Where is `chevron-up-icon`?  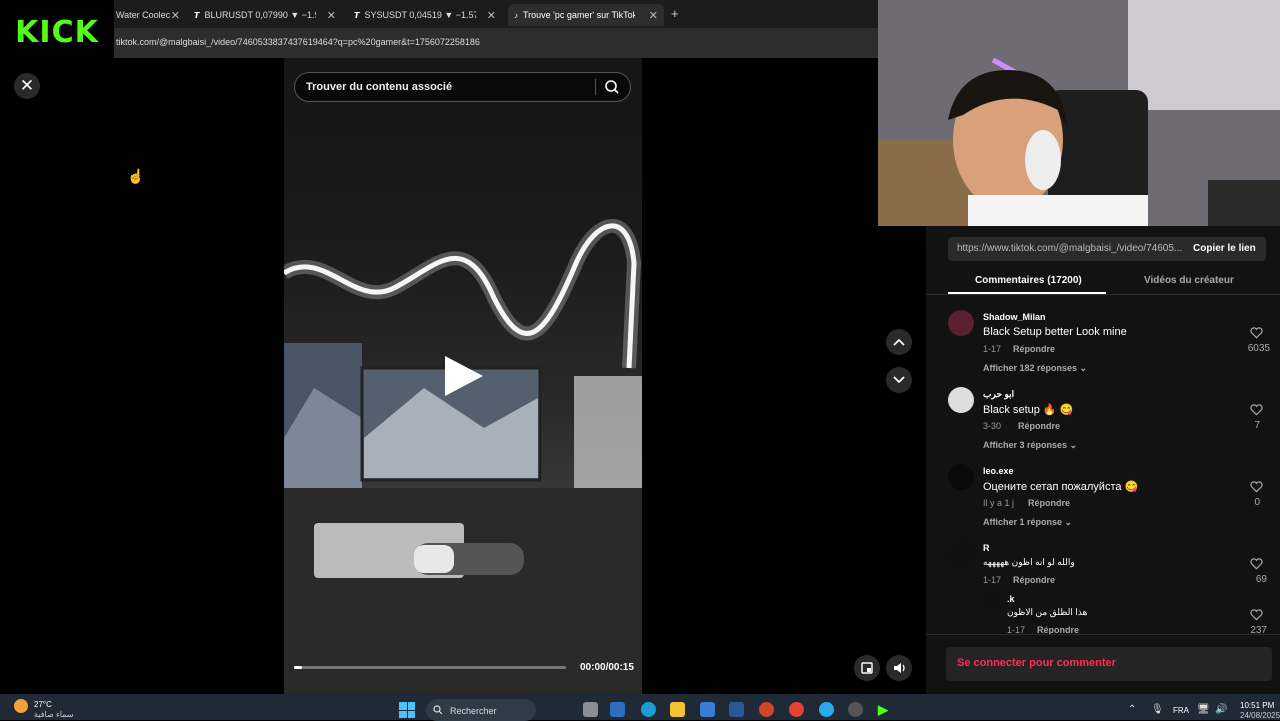 chevron-up-icon is located at coordinates (899, 342).